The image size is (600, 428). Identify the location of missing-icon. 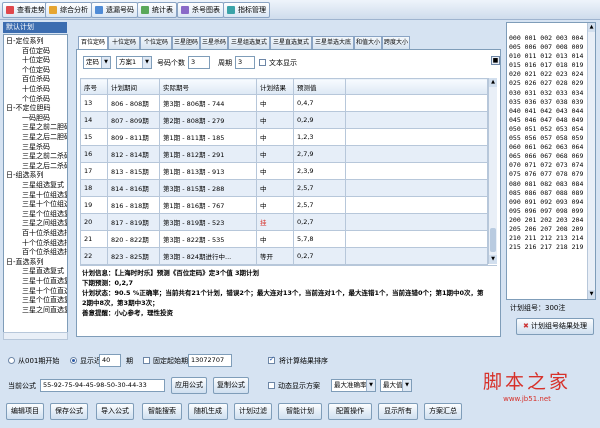
(99, 10).